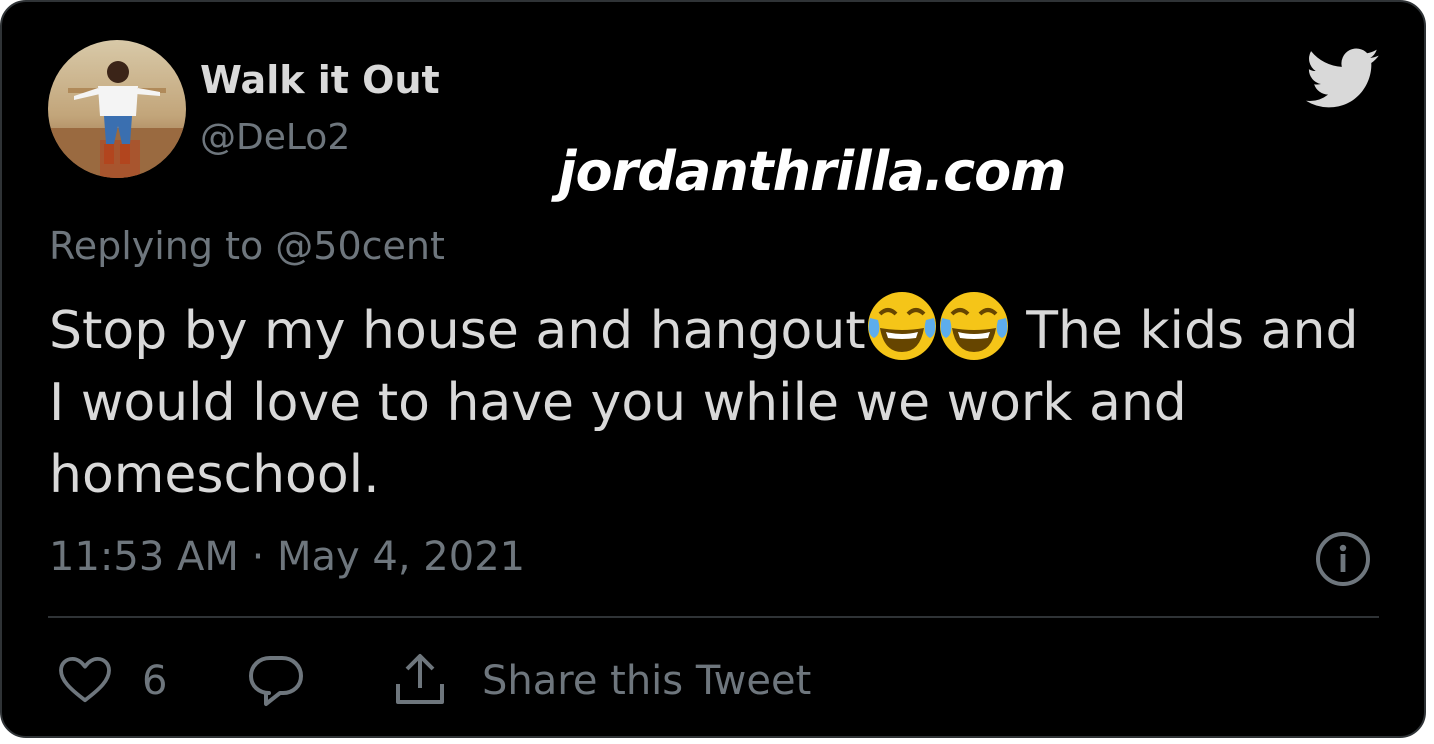 This screenshot has width=1434, height=744. What do you see at coordinates (1343, 79) in the screenshot?
I see `twitter-bird-icon` at bounding box center [1343, 79].